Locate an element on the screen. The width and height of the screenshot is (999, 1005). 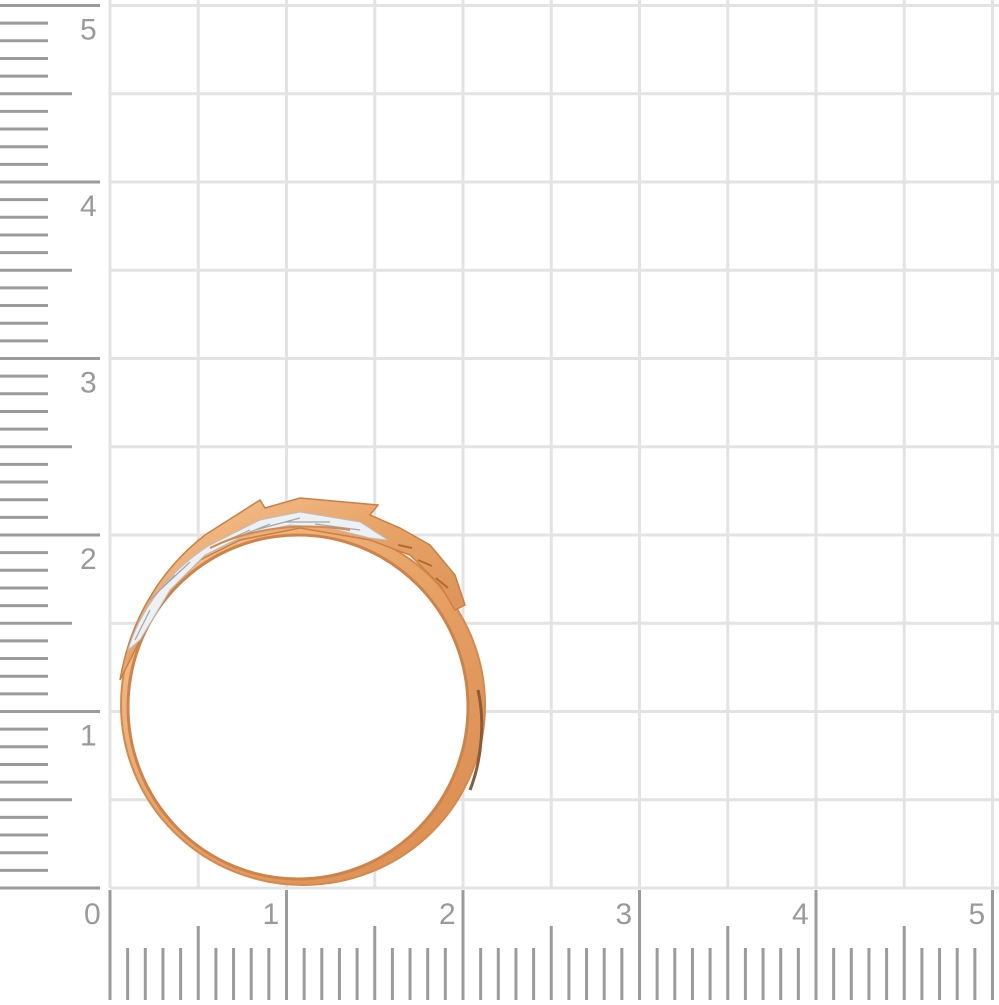
bottom-ruler-label-2: 2 is located at coordinates (447, 914).